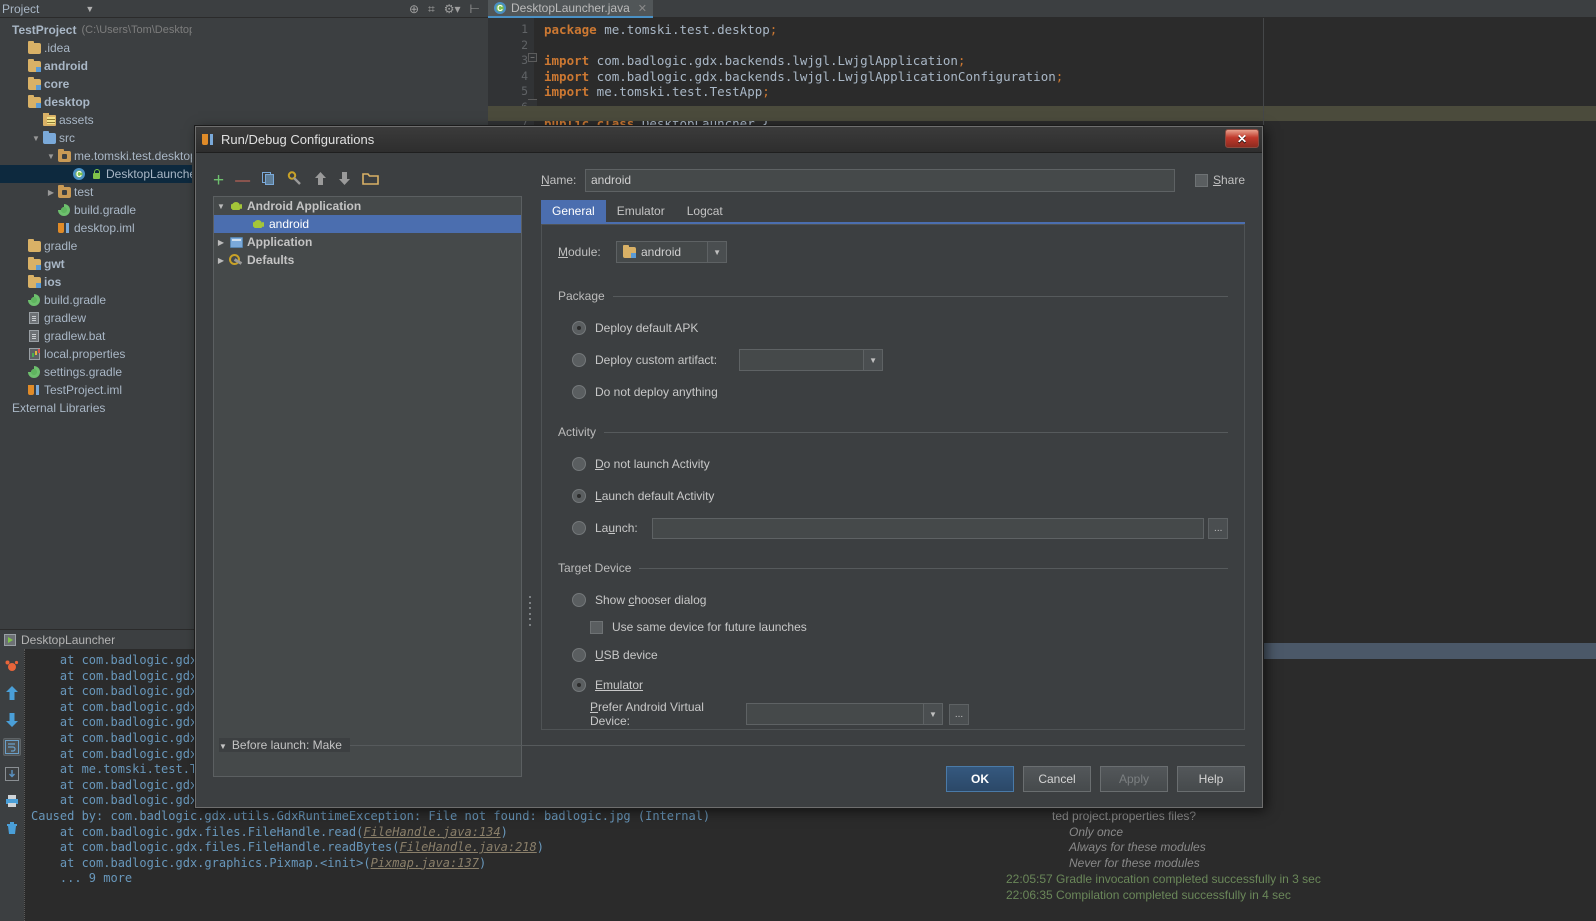 The height and width of the screenshot is (921, 1596). What do you see at coordinates (732, 745) in the screenshot?
I see `before-launch-section: ▼ Before launch: Make` at bounding box center [732, 745].